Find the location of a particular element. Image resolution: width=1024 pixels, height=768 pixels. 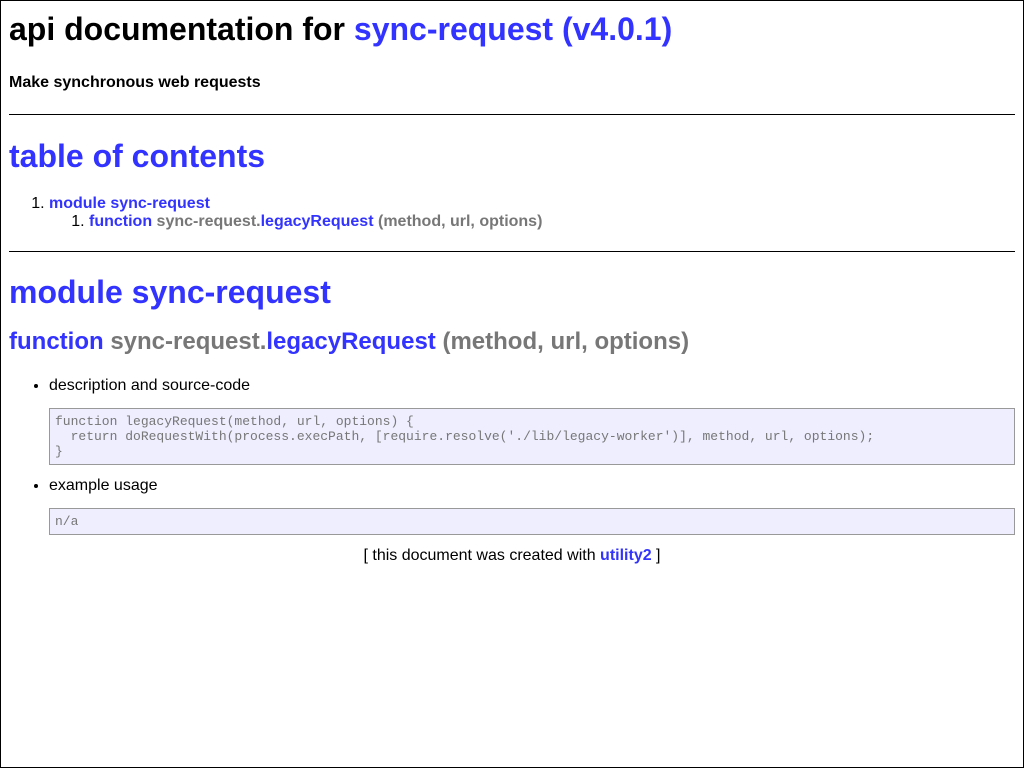

toc-heading: table of contents is located at coordinates (512, 156).